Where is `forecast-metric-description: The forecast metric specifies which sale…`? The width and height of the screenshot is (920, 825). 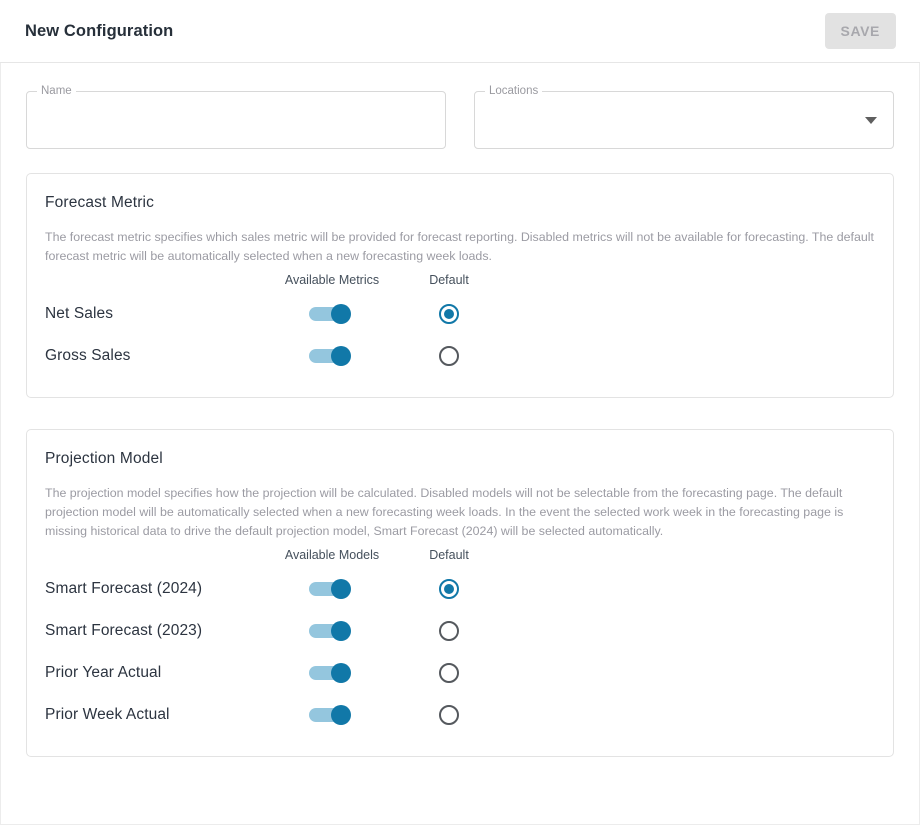
forecast-metric-description: The forecast metric specifies which sale… is located at coordinates (459, 246).